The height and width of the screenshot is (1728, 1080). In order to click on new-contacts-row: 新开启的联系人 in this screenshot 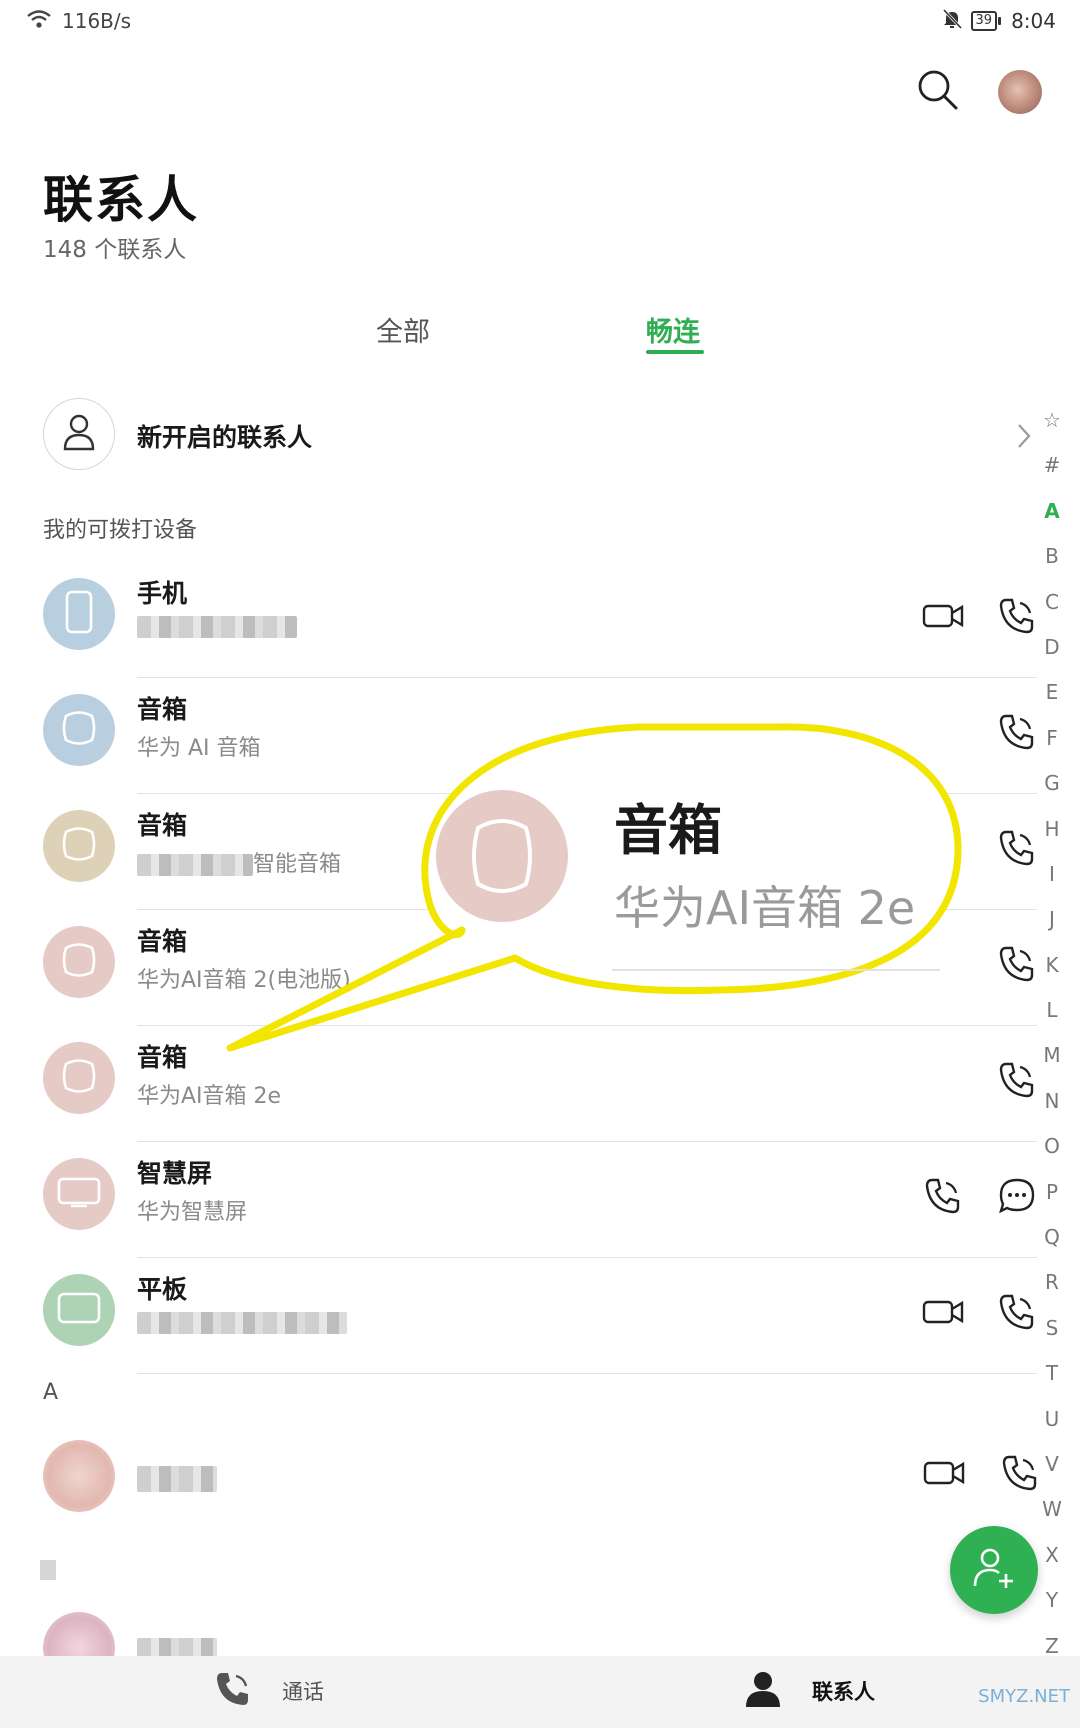, I will do `click(538, 435)`.